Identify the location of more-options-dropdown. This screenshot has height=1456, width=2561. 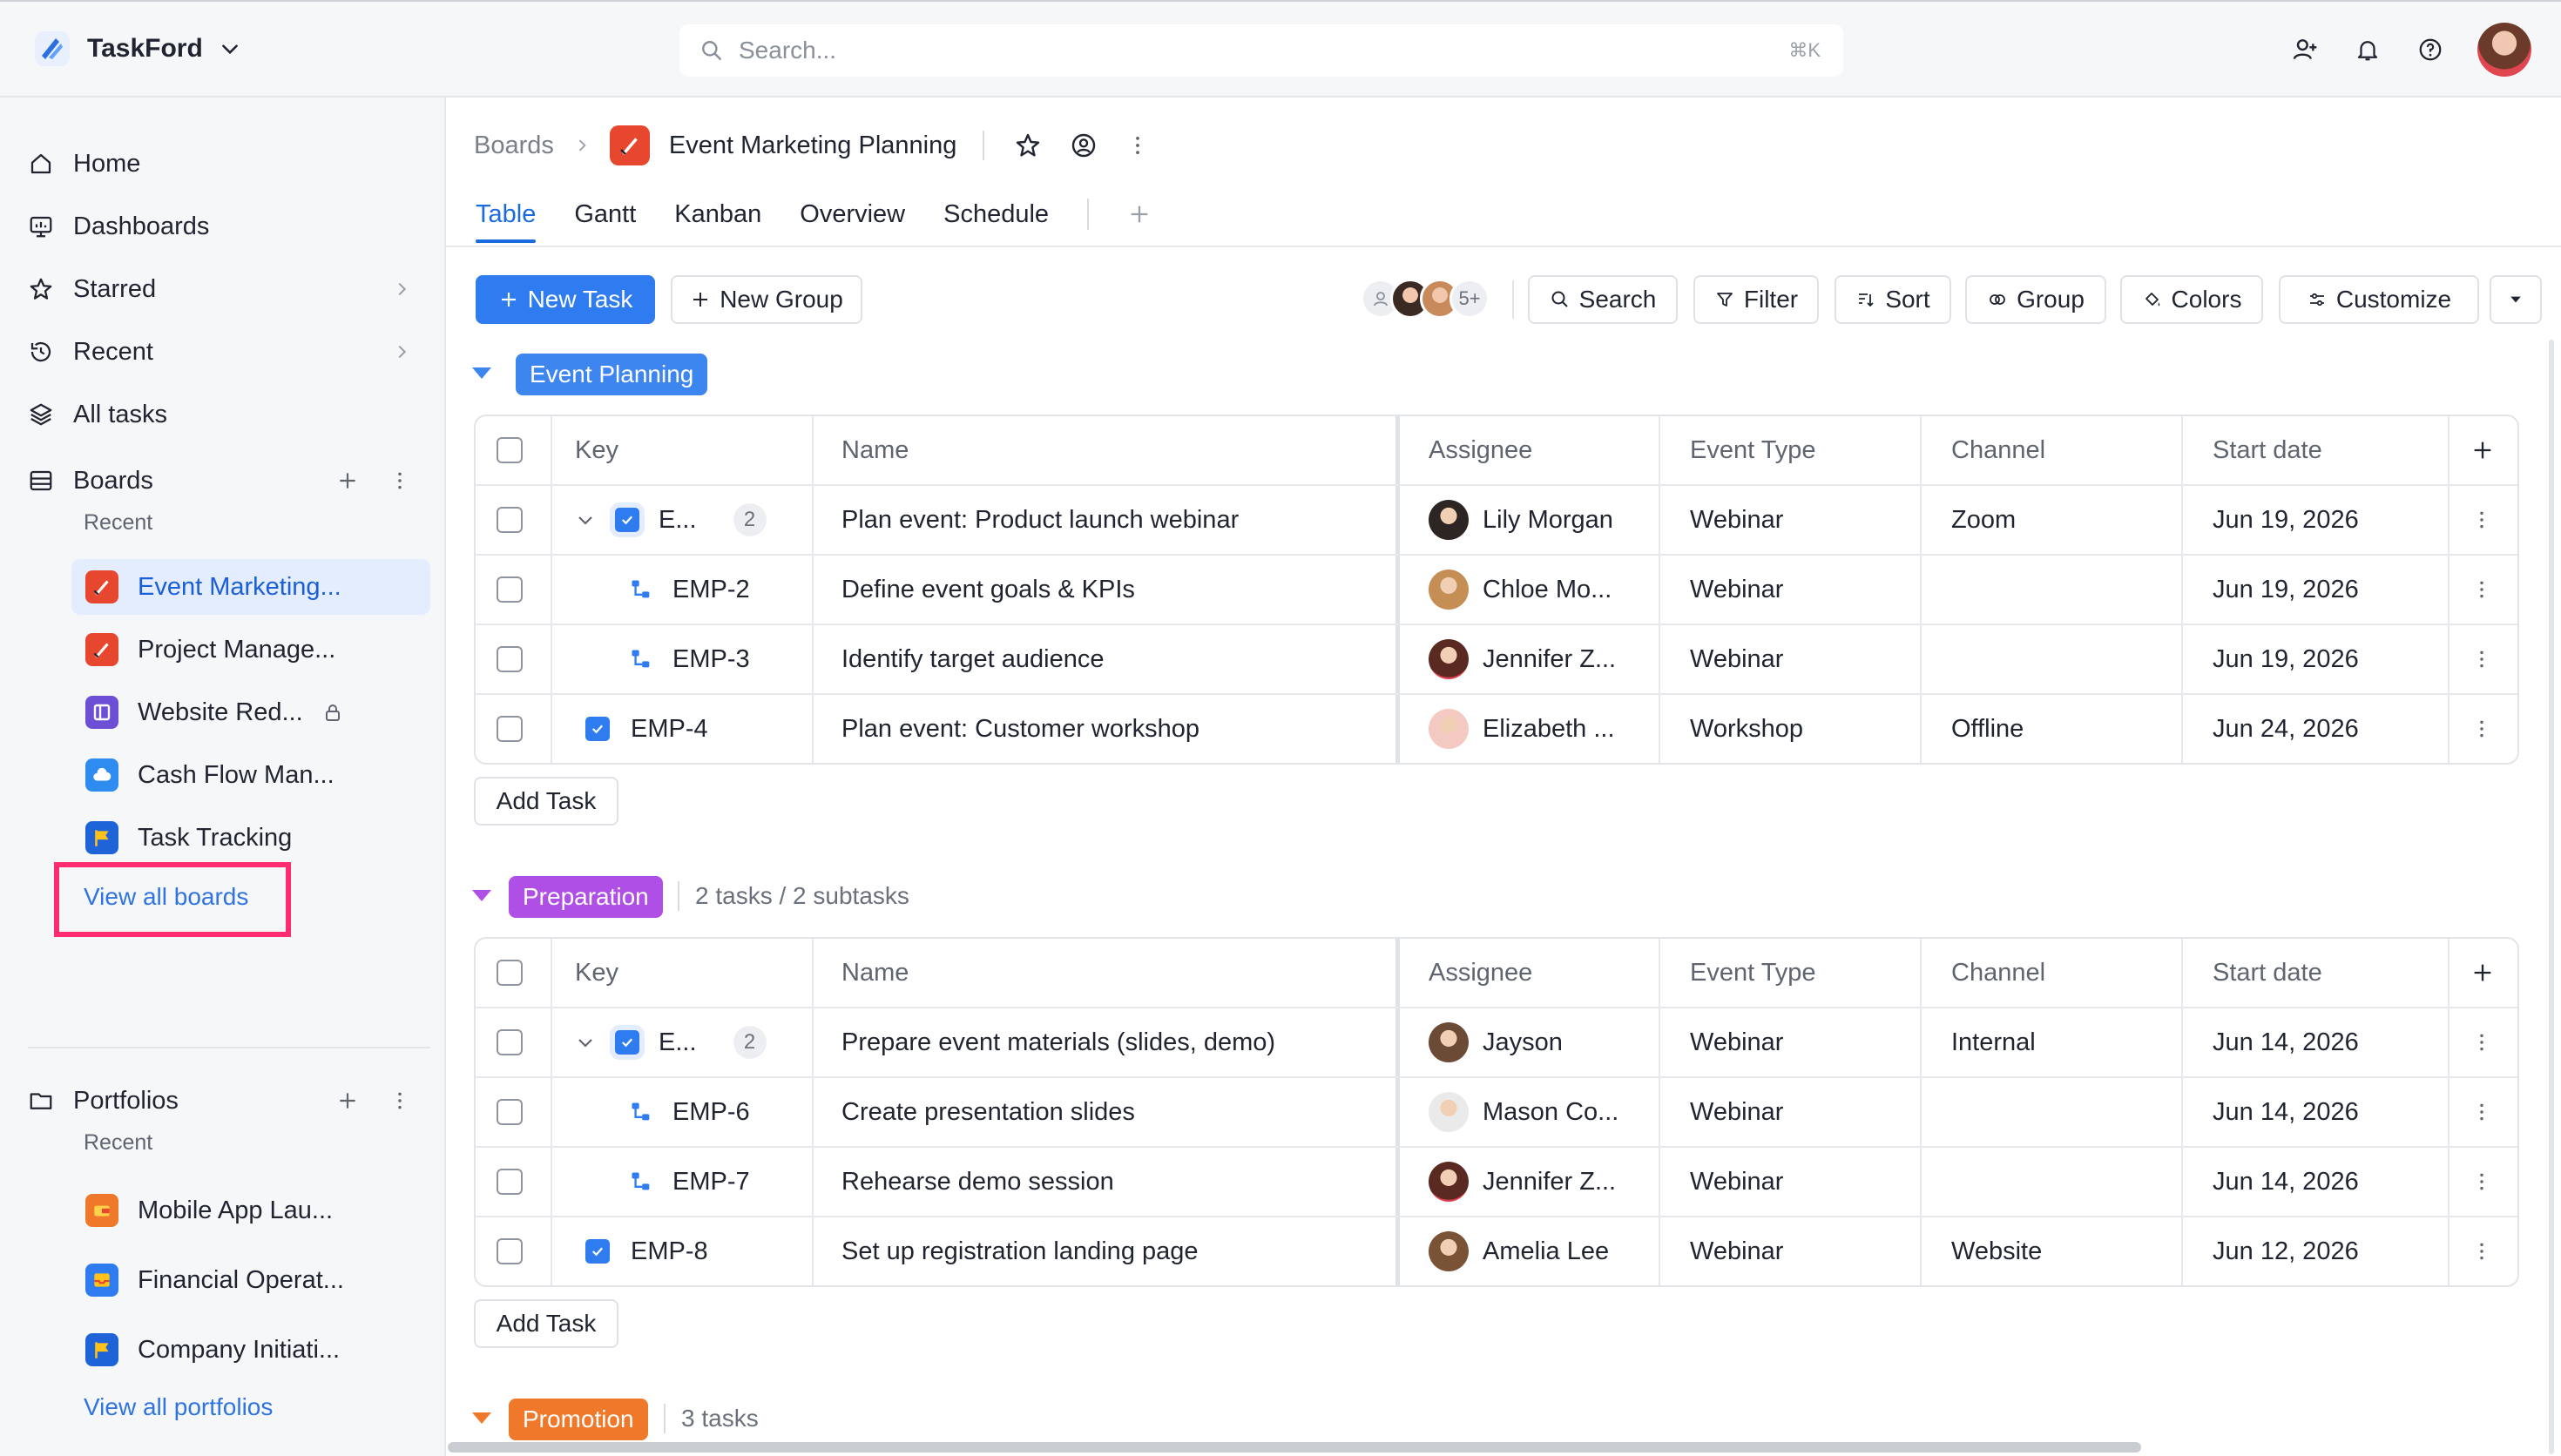
(2516, 299).